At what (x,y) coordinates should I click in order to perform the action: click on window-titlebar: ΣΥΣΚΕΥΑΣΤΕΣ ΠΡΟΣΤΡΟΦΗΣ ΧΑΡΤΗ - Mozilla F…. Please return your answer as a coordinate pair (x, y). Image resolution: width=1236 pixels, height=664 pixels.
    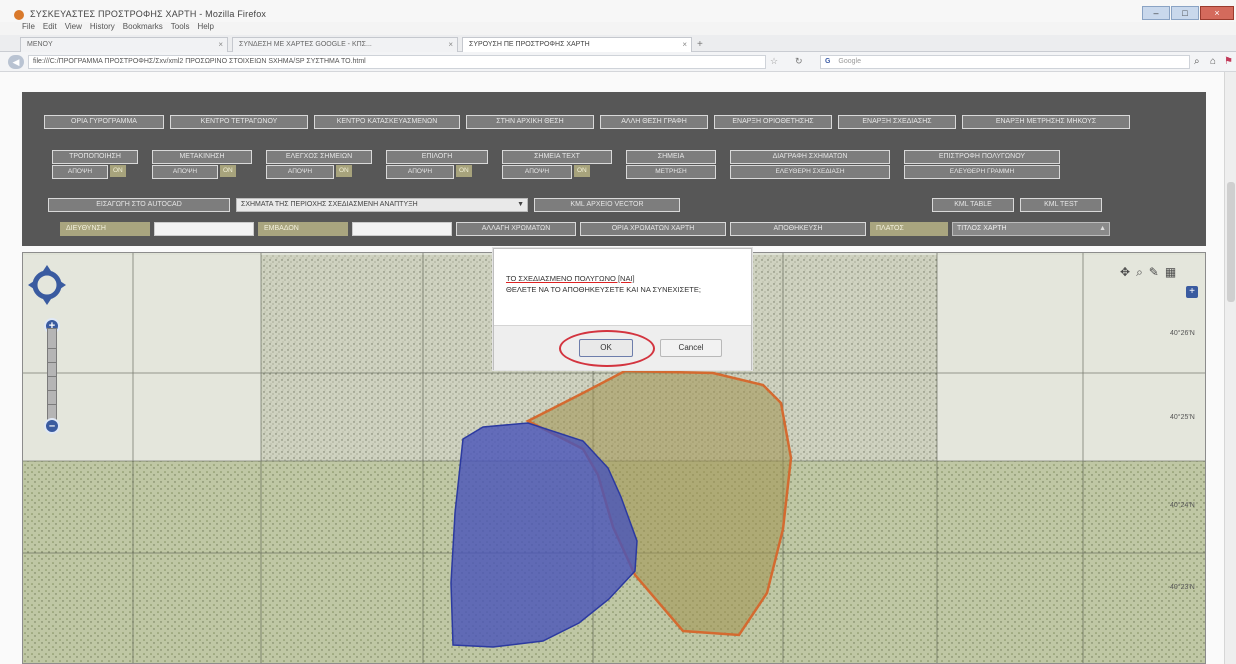
    Looking at the image, I should click on (618, 11).